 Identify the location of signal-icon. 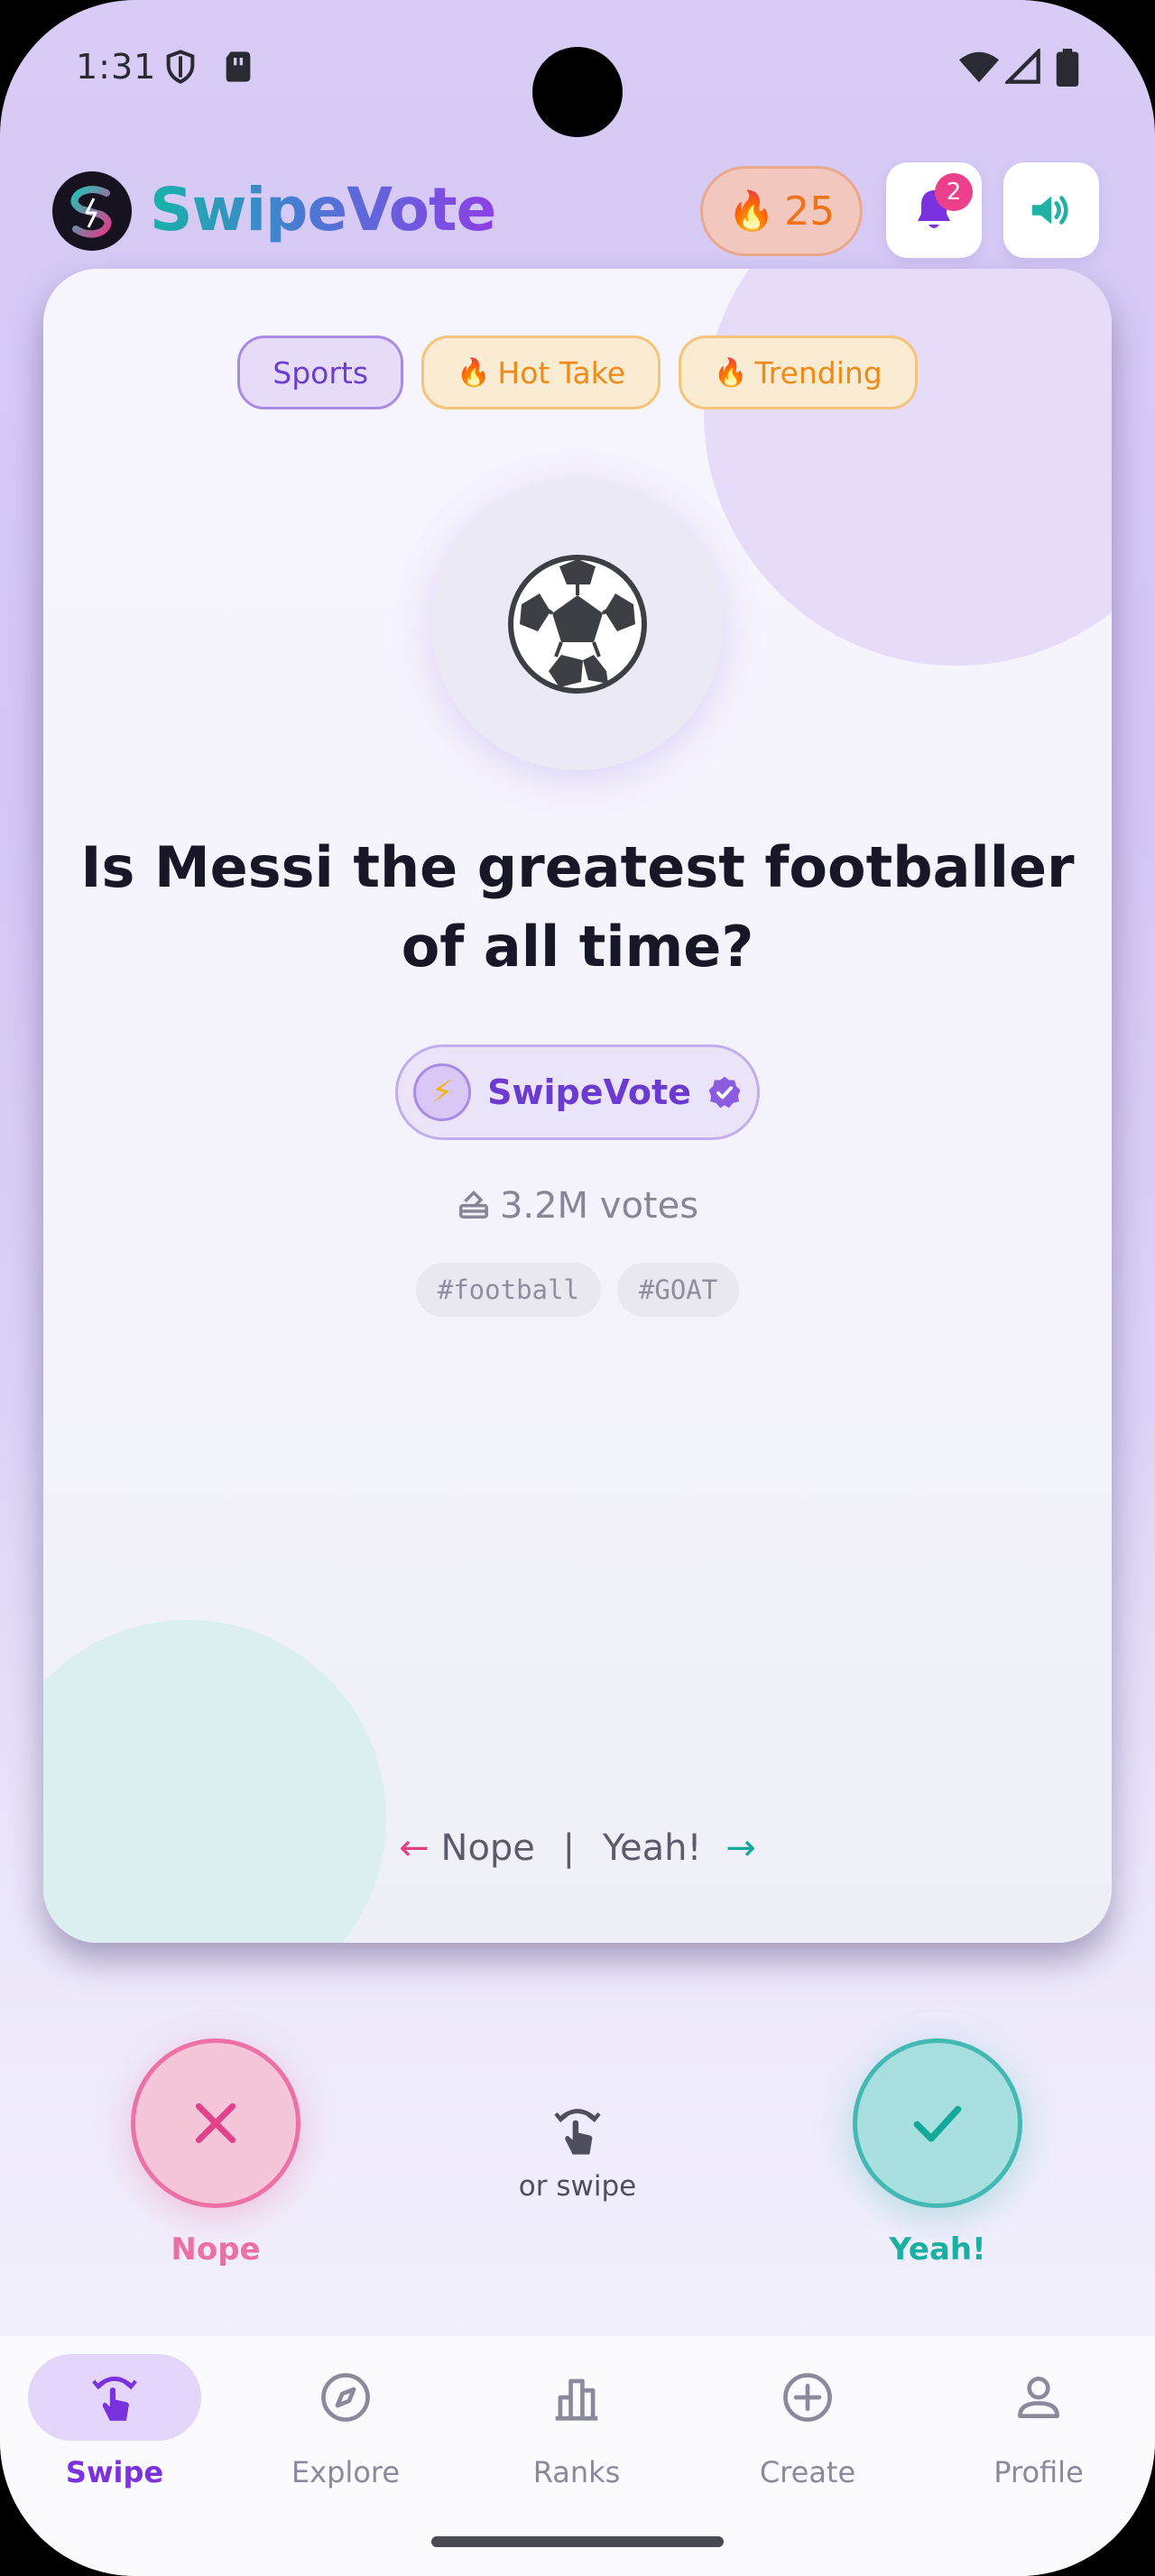
(1022, 66).